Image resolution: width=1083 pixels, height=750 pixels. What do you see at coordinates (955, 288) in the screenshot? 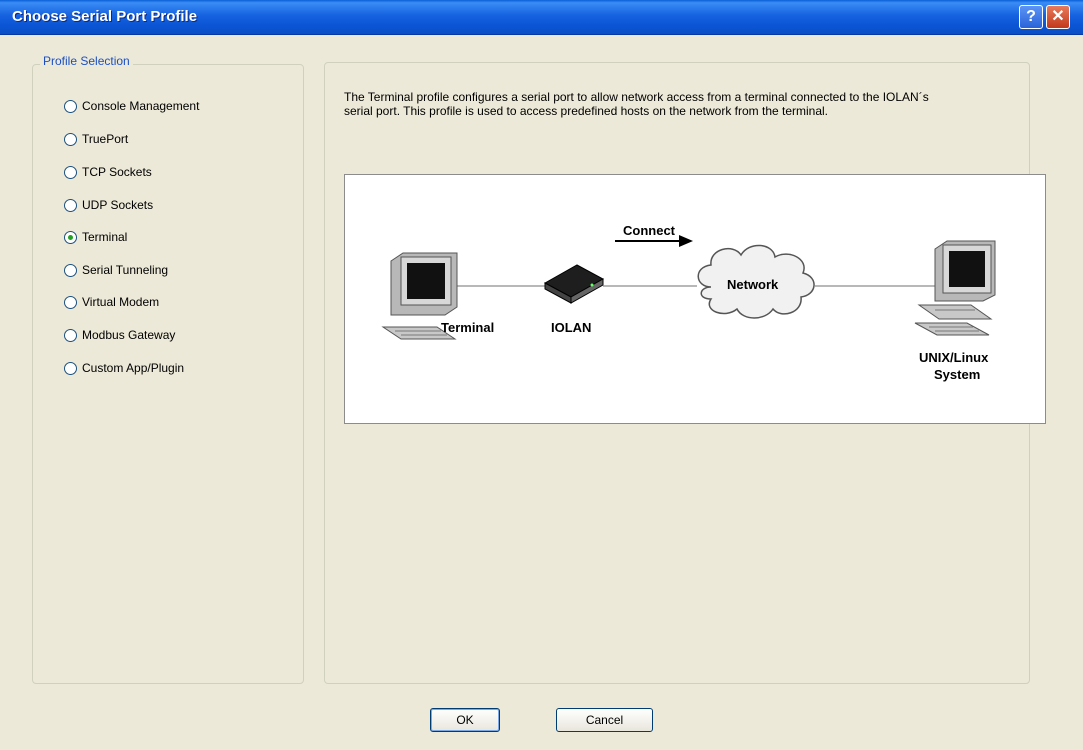
I see `unix-linux-system-icon` at bounding box center [955, 288].